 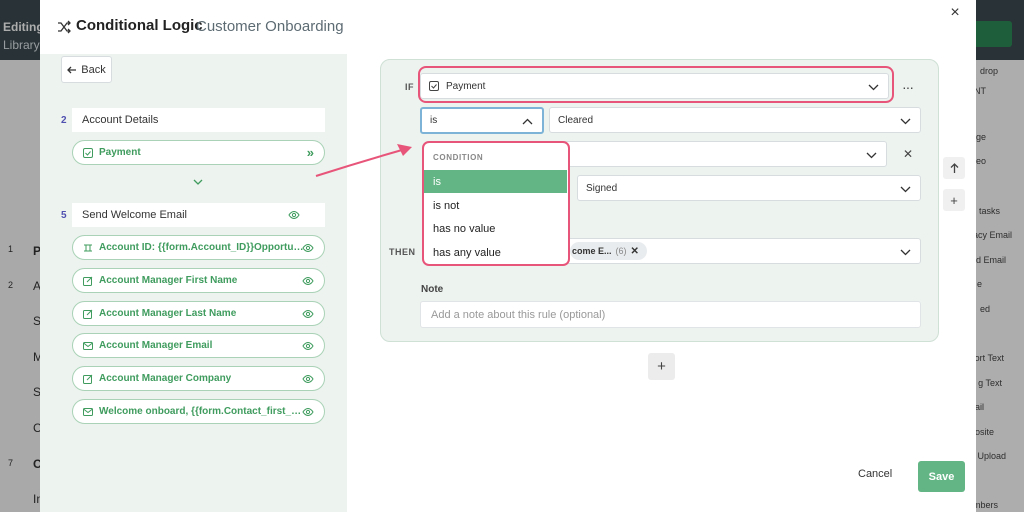 I want to click on step-send-welcome-email: Send Welcome Email, so click(x=198, y=215).